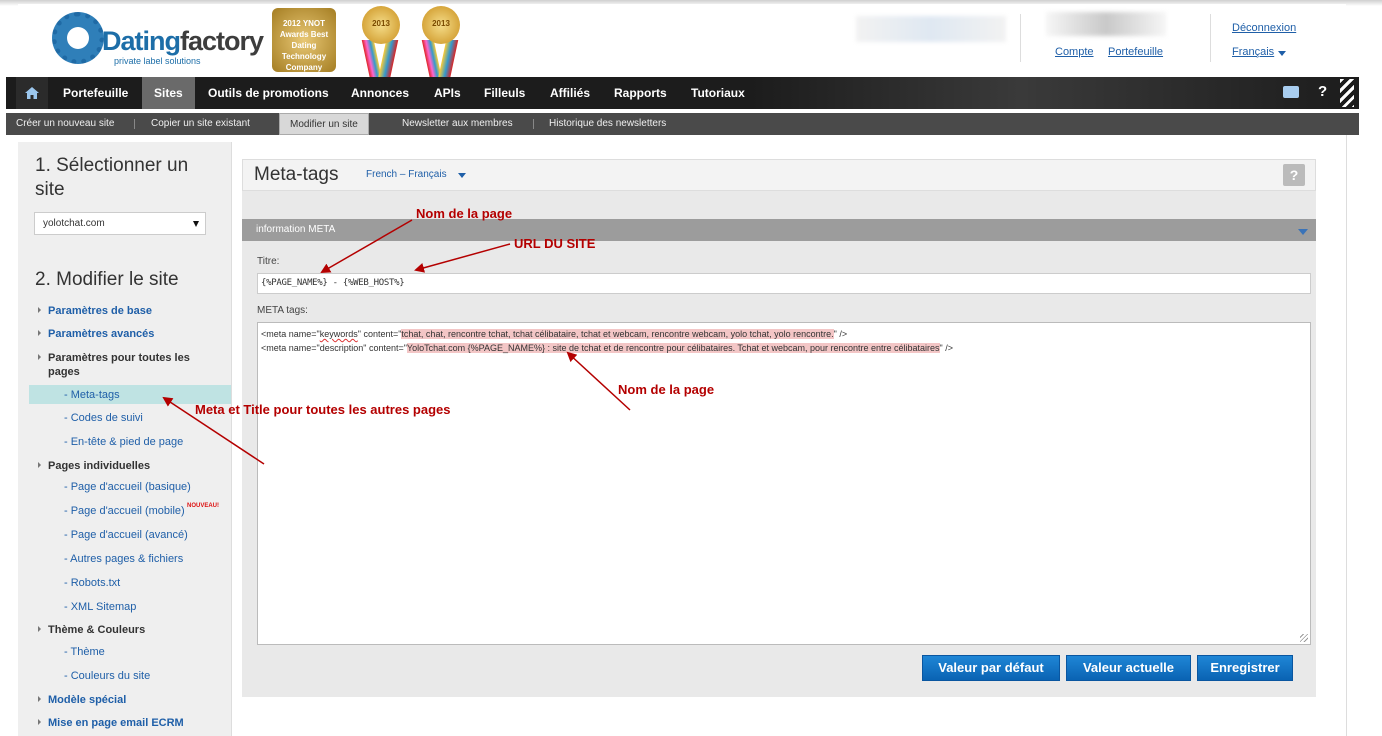 The image size is (1382, 736). Describe the element at coordinates (133, 466) in the screenshot. I see `sidebar-individual-pages: Pages individuelles` at that location.